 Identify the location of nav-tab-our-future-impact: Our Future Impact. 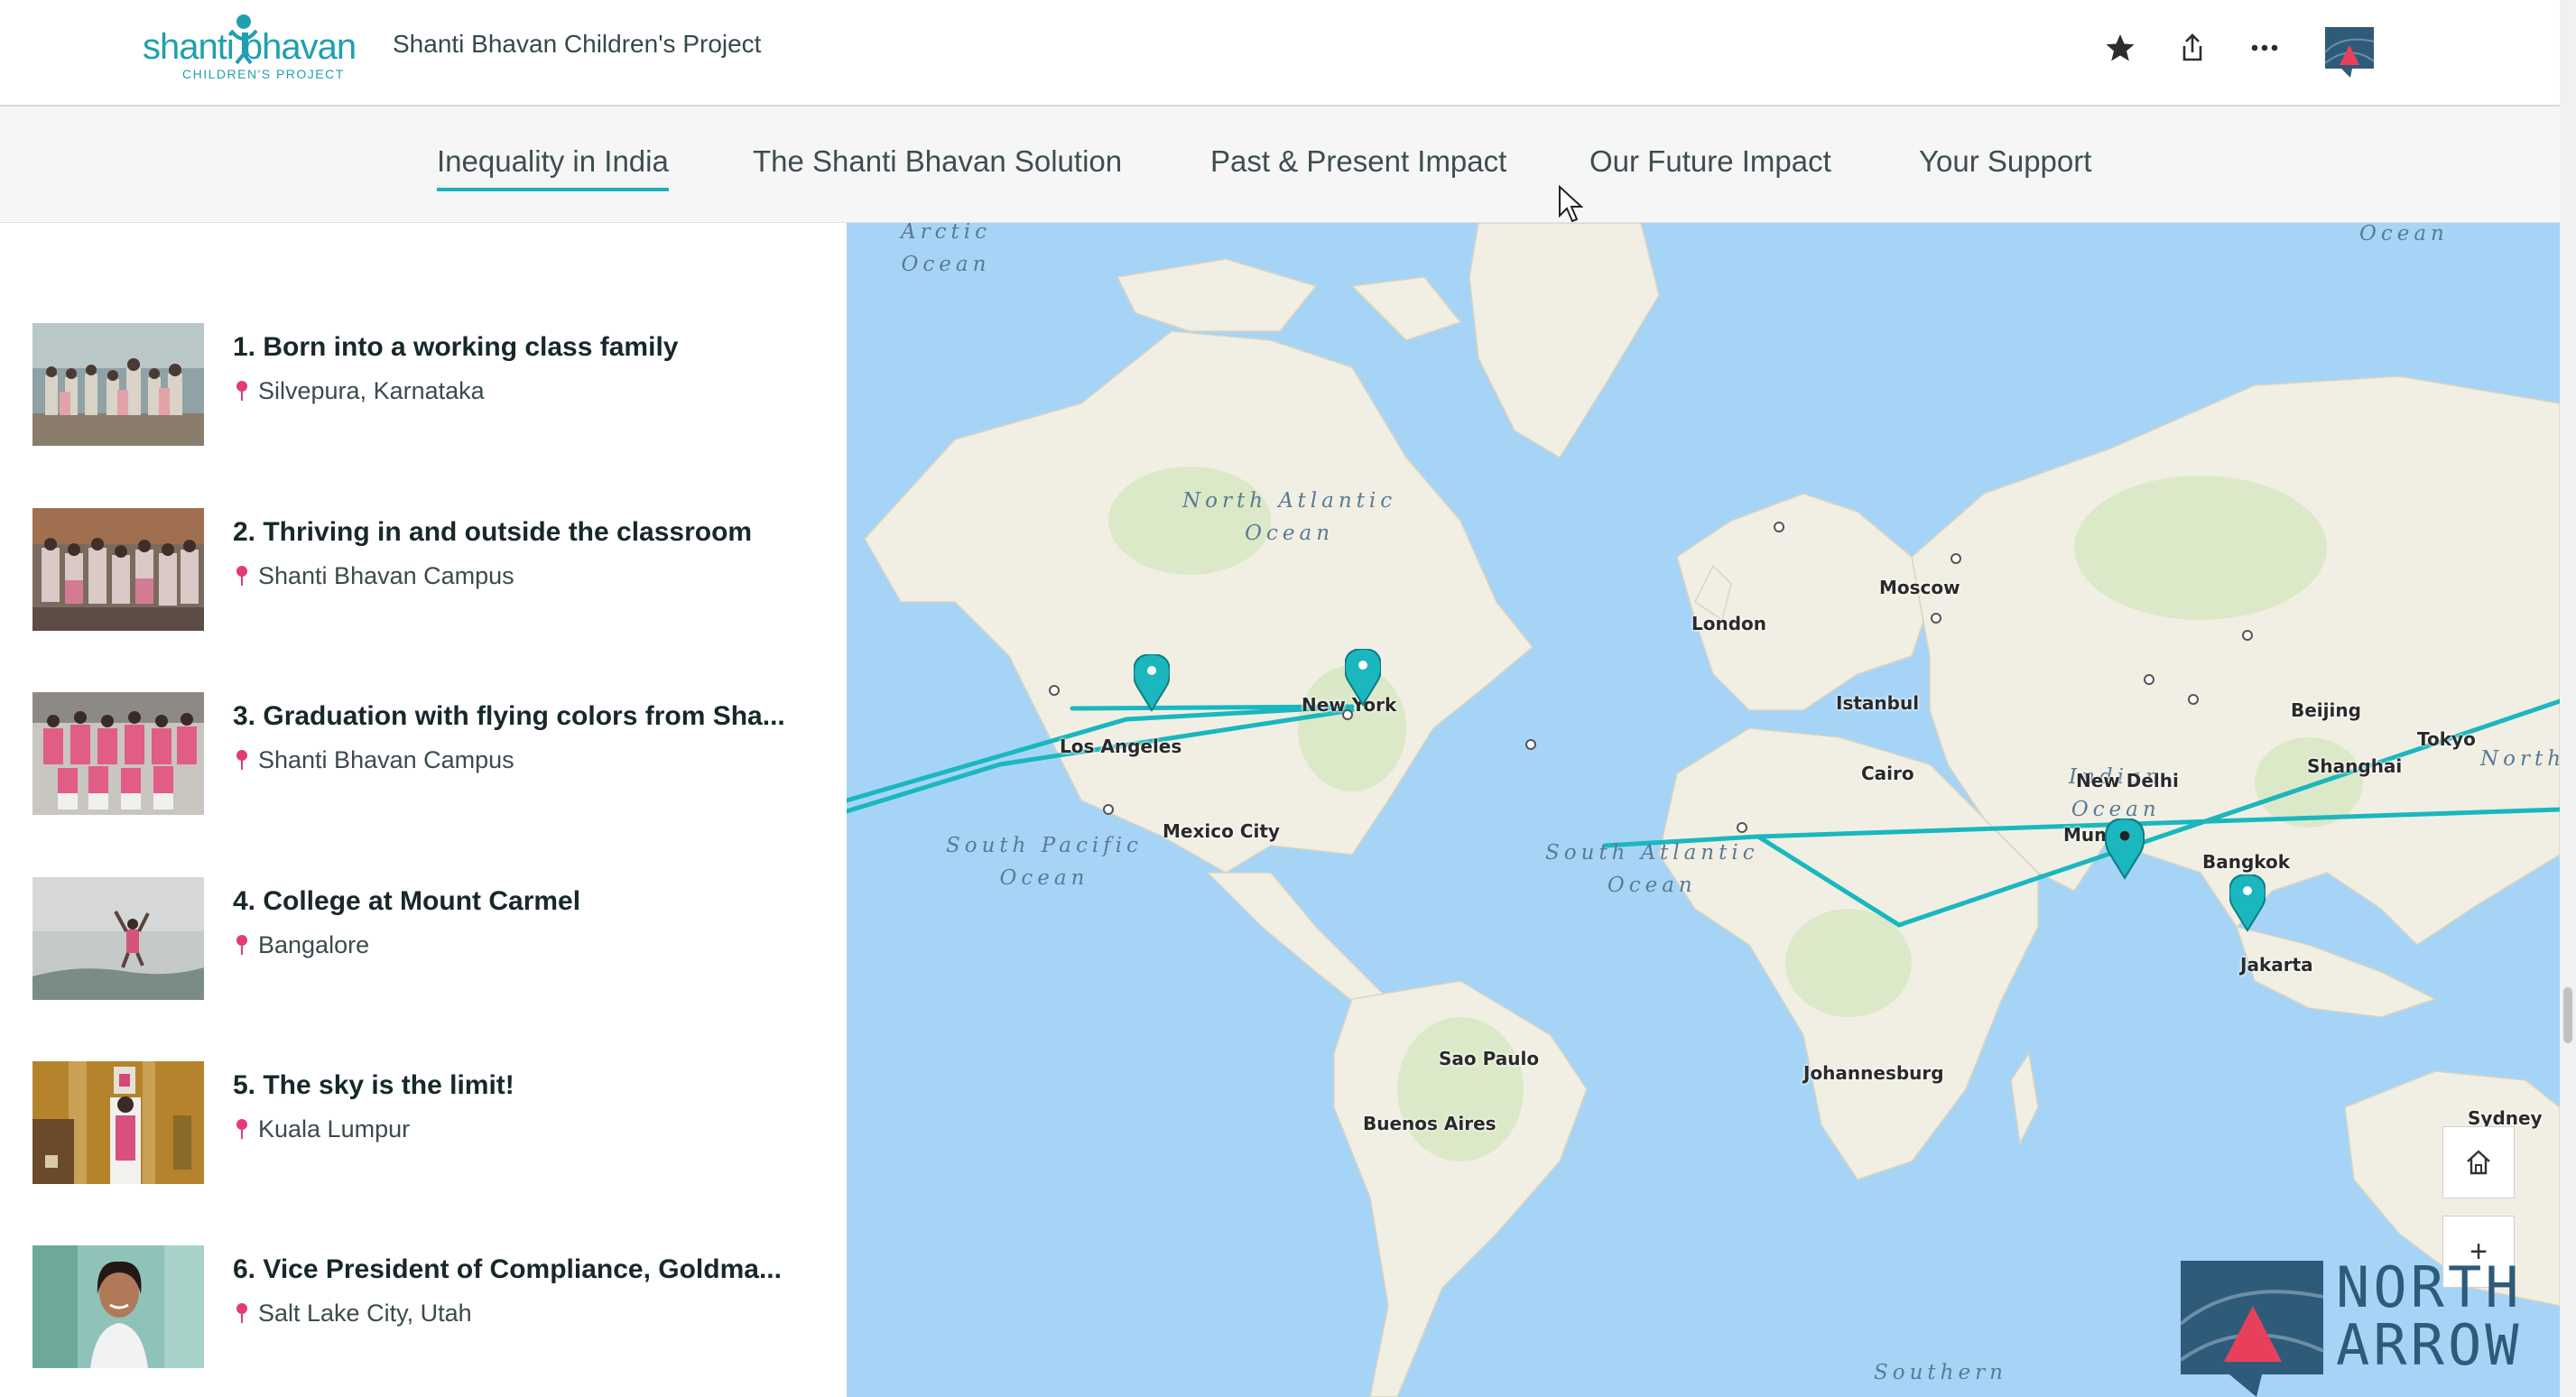
(1710, 166).